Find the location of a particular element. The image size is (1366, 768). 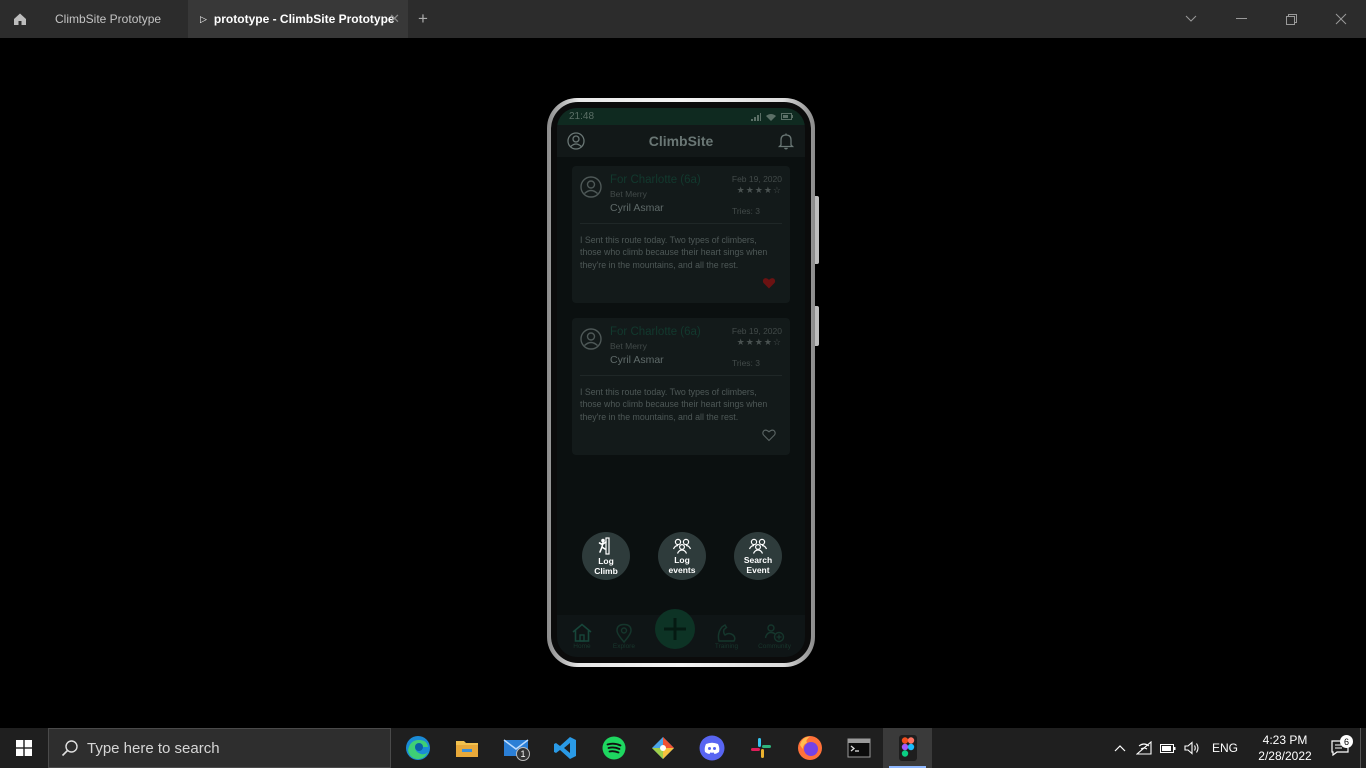

chevron-down-icon is located at coordinates (1191, 19).